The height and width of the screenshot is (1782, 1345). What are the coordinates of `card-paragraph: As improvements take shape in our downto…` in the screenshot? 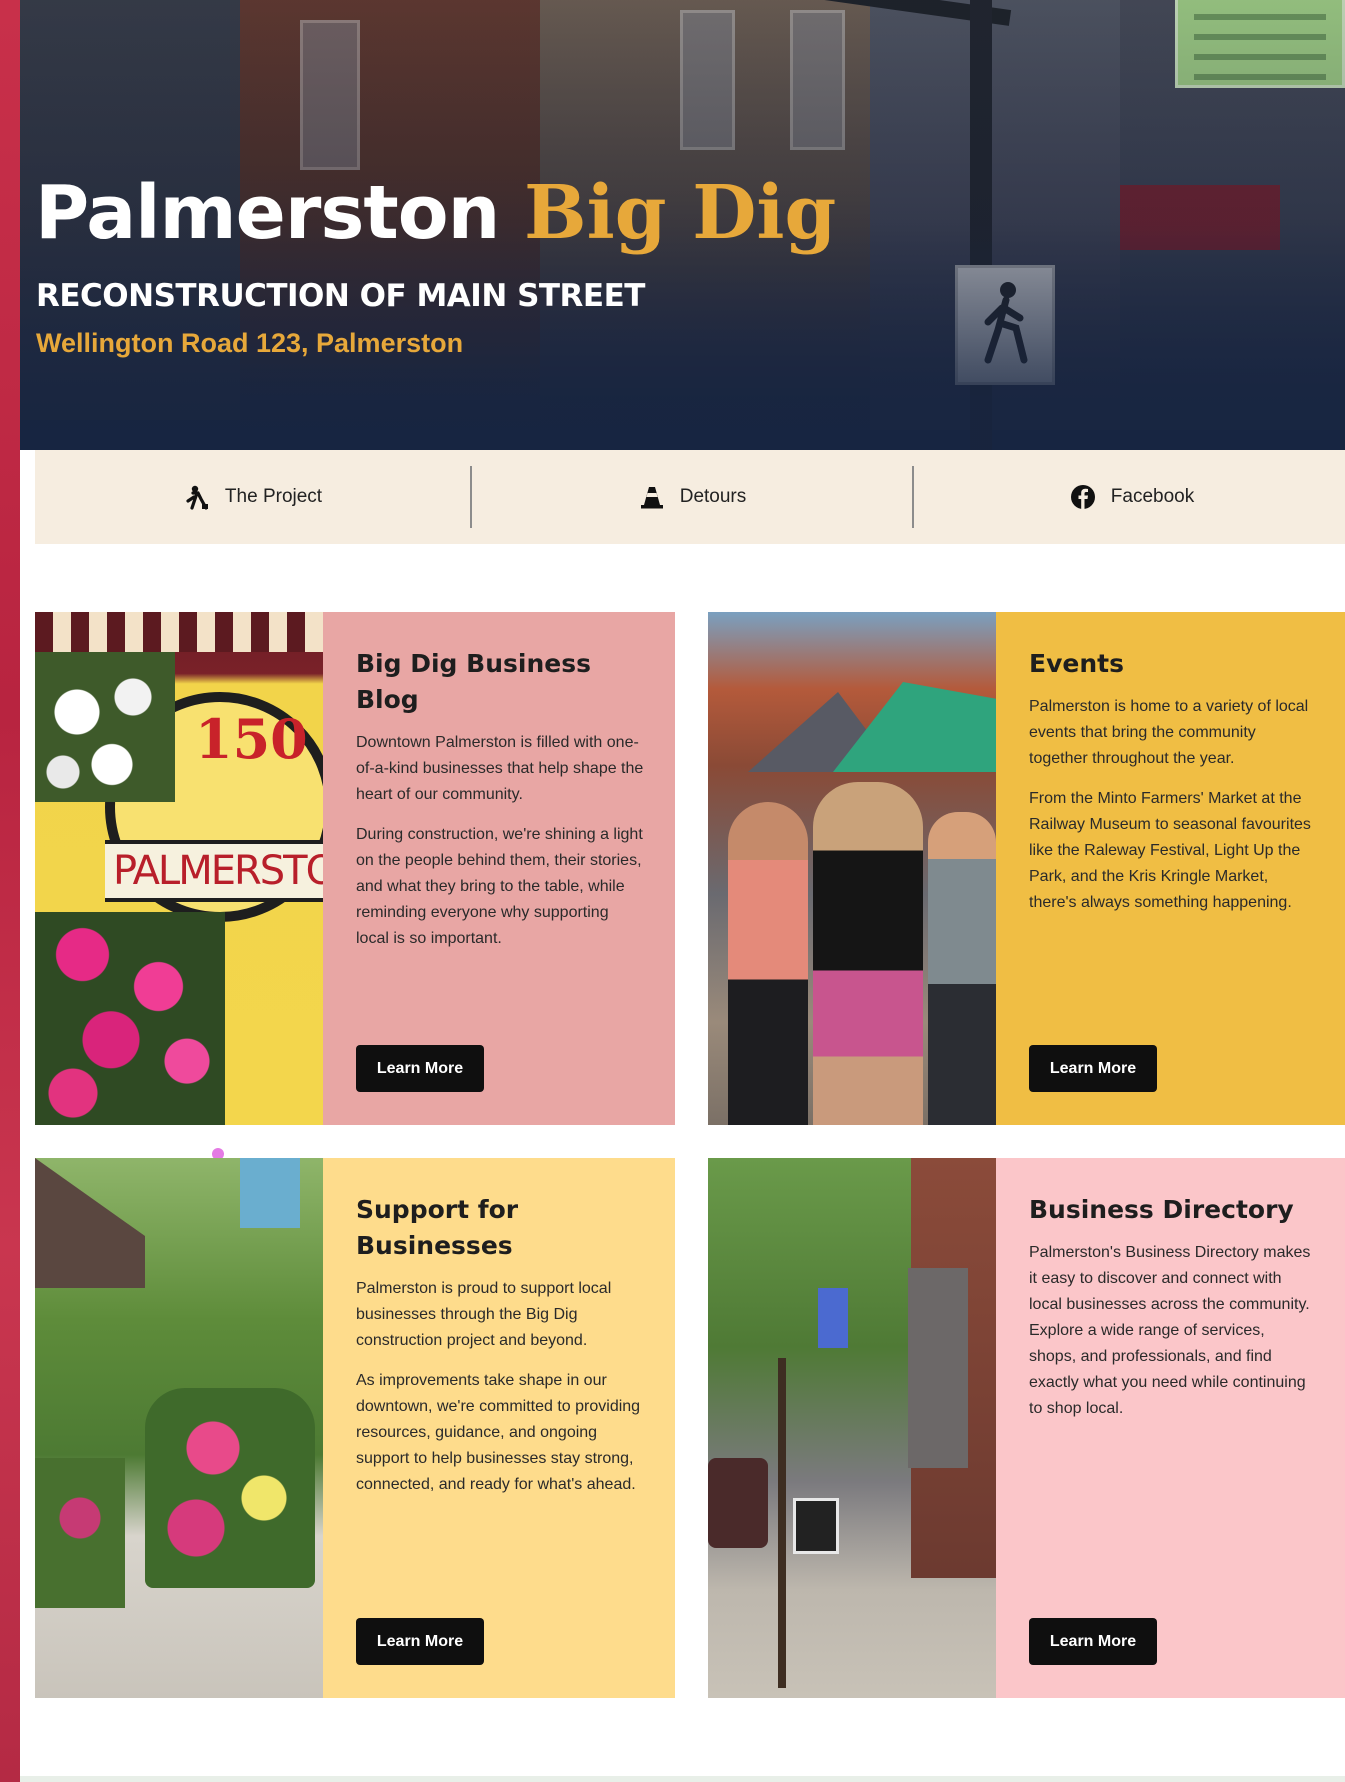 It's located at (498, 1432).